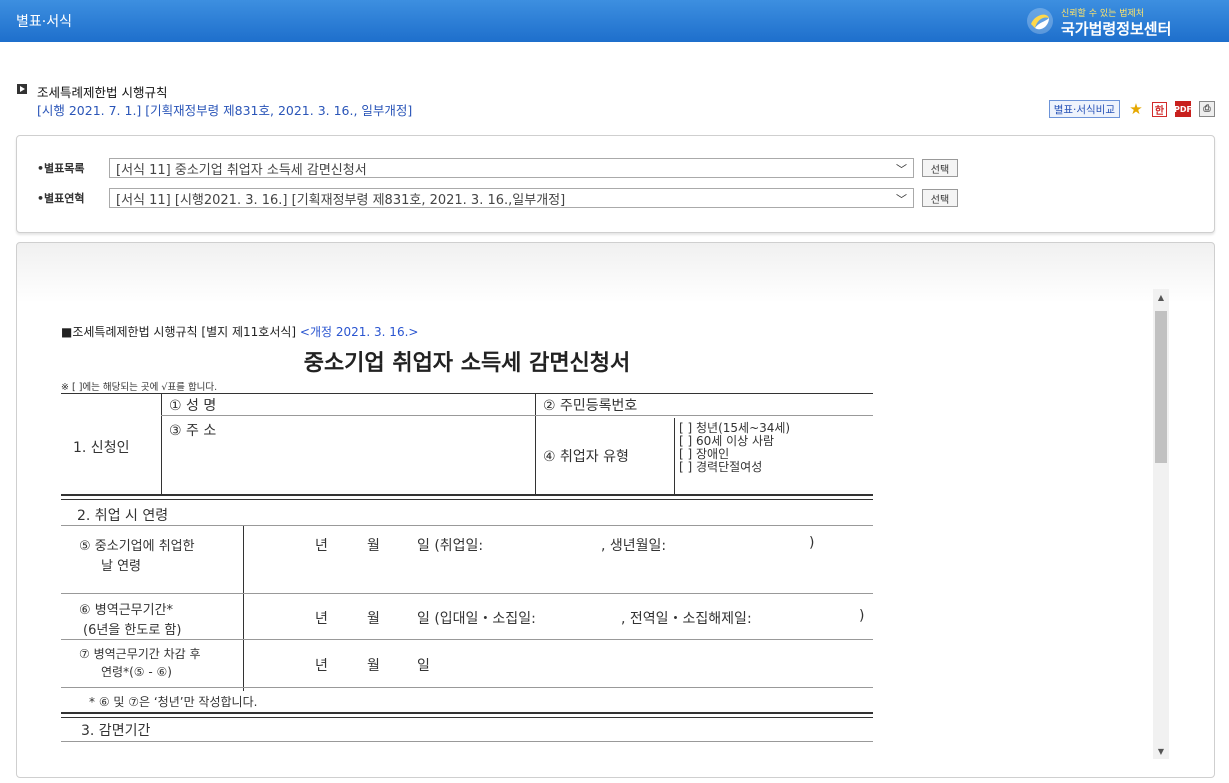 The image size is (1229, 783). I want to click on type-label: ④ 취업자 유형, so click(586, 457).